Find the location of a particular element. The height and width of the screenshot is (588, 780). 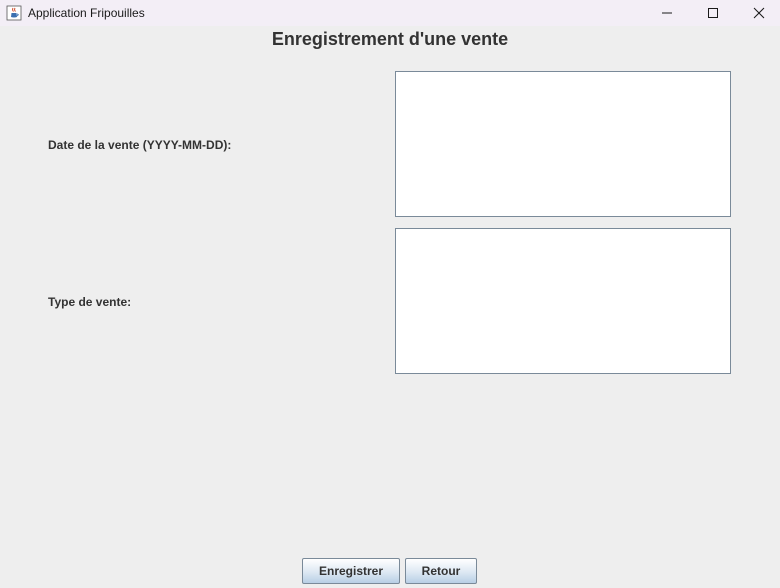

minimize-icon is located at coordinates (667, 13).